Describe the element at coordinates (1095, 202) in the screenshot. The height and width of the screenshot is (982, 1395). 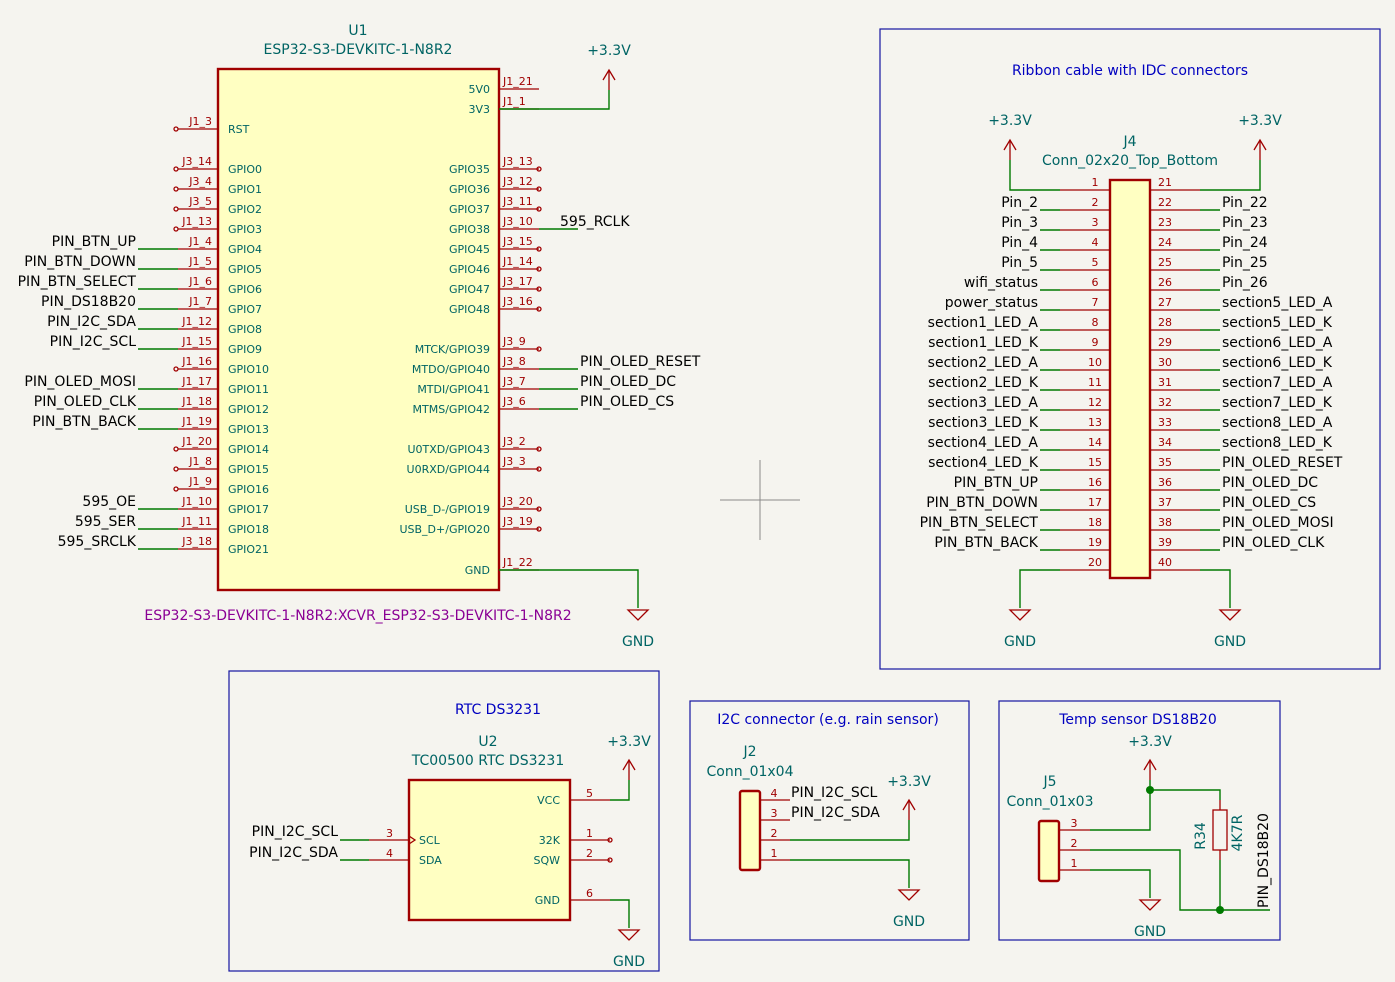
I see `j4-pin-num: 2` at that location.